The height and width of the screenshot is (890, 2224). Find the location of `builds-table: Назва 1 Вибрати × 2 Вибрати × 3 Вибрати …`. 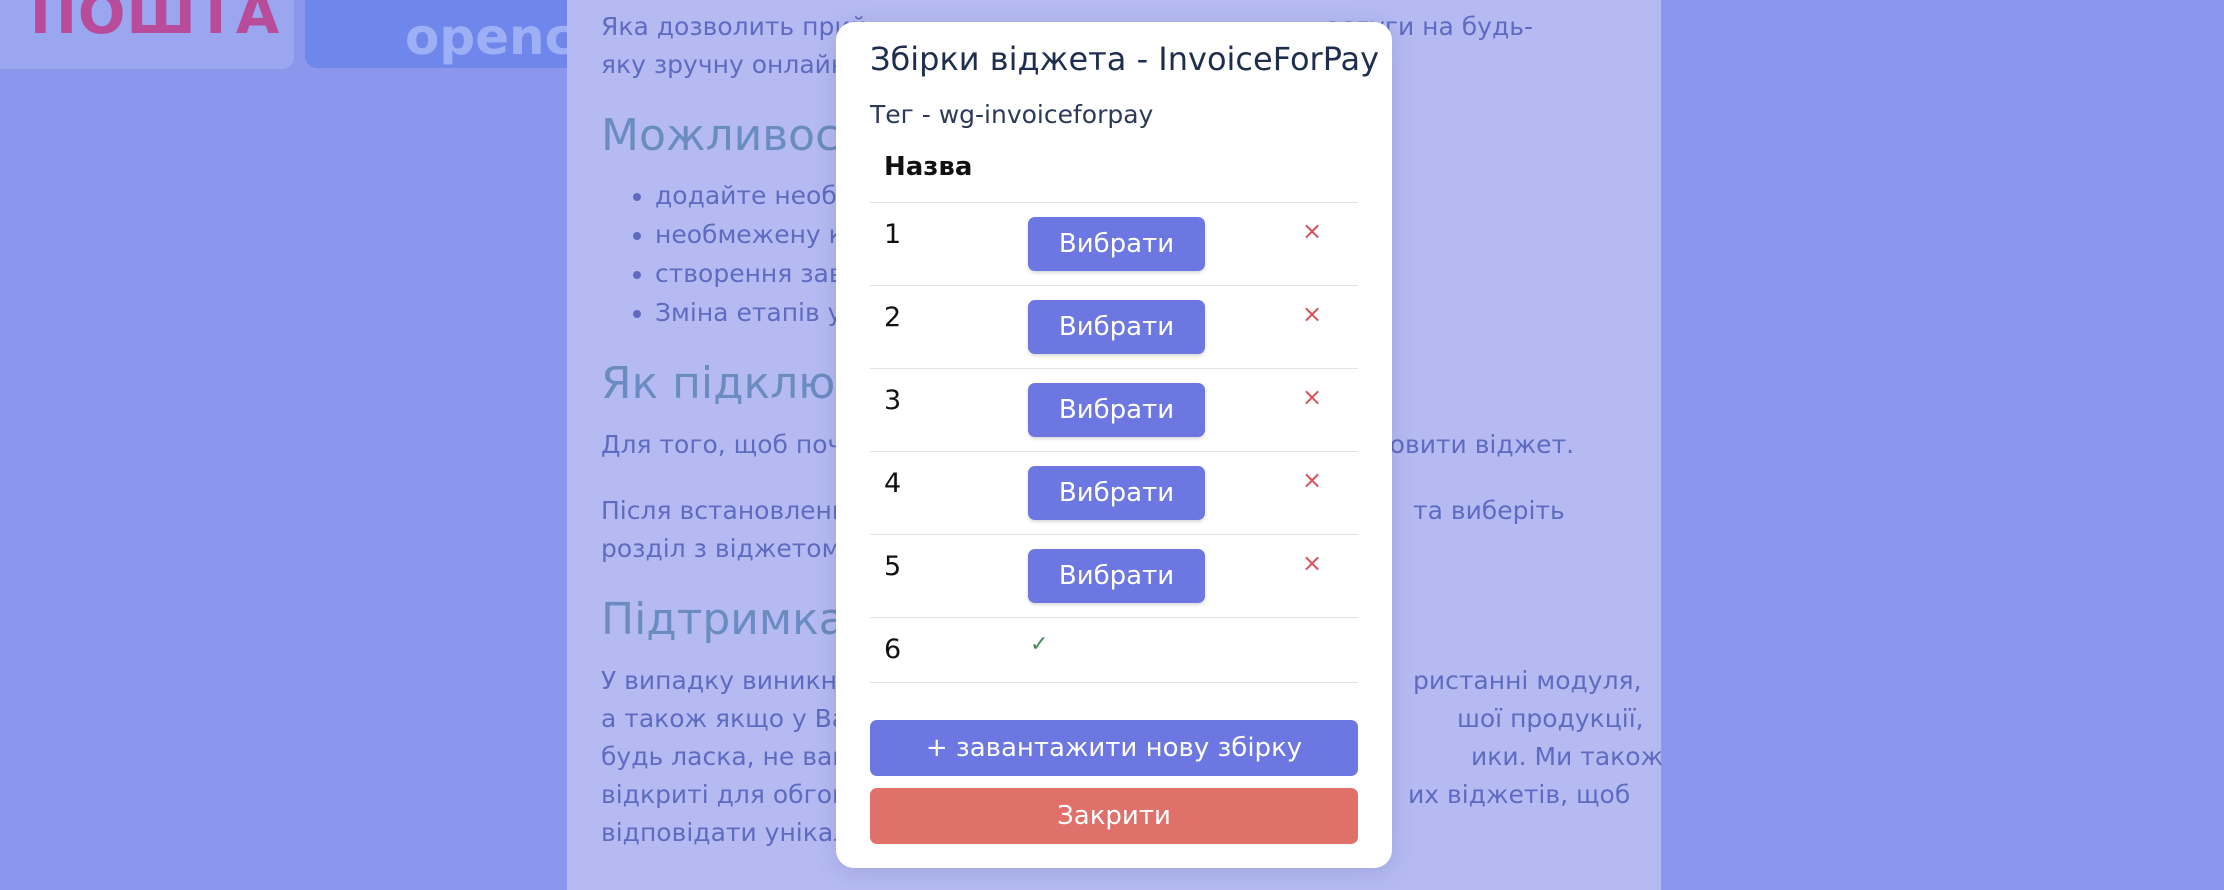

builds-table: Назва 1 Вибрати × 2 Вибрати × 3 Вибрати … is located at coordinates (1114, 416).